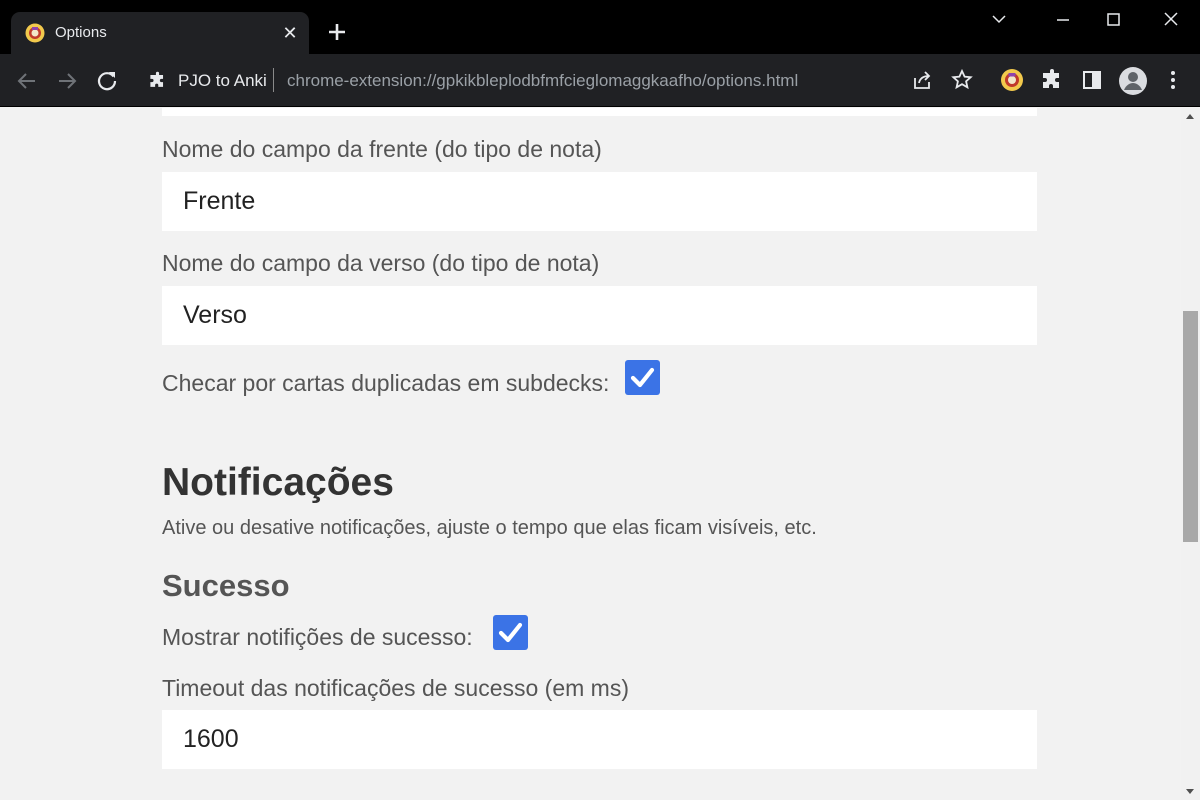 The width and height of the screenshot is (1200, 800). I want to click on pjo-extension-icon, so click(1012, 80).